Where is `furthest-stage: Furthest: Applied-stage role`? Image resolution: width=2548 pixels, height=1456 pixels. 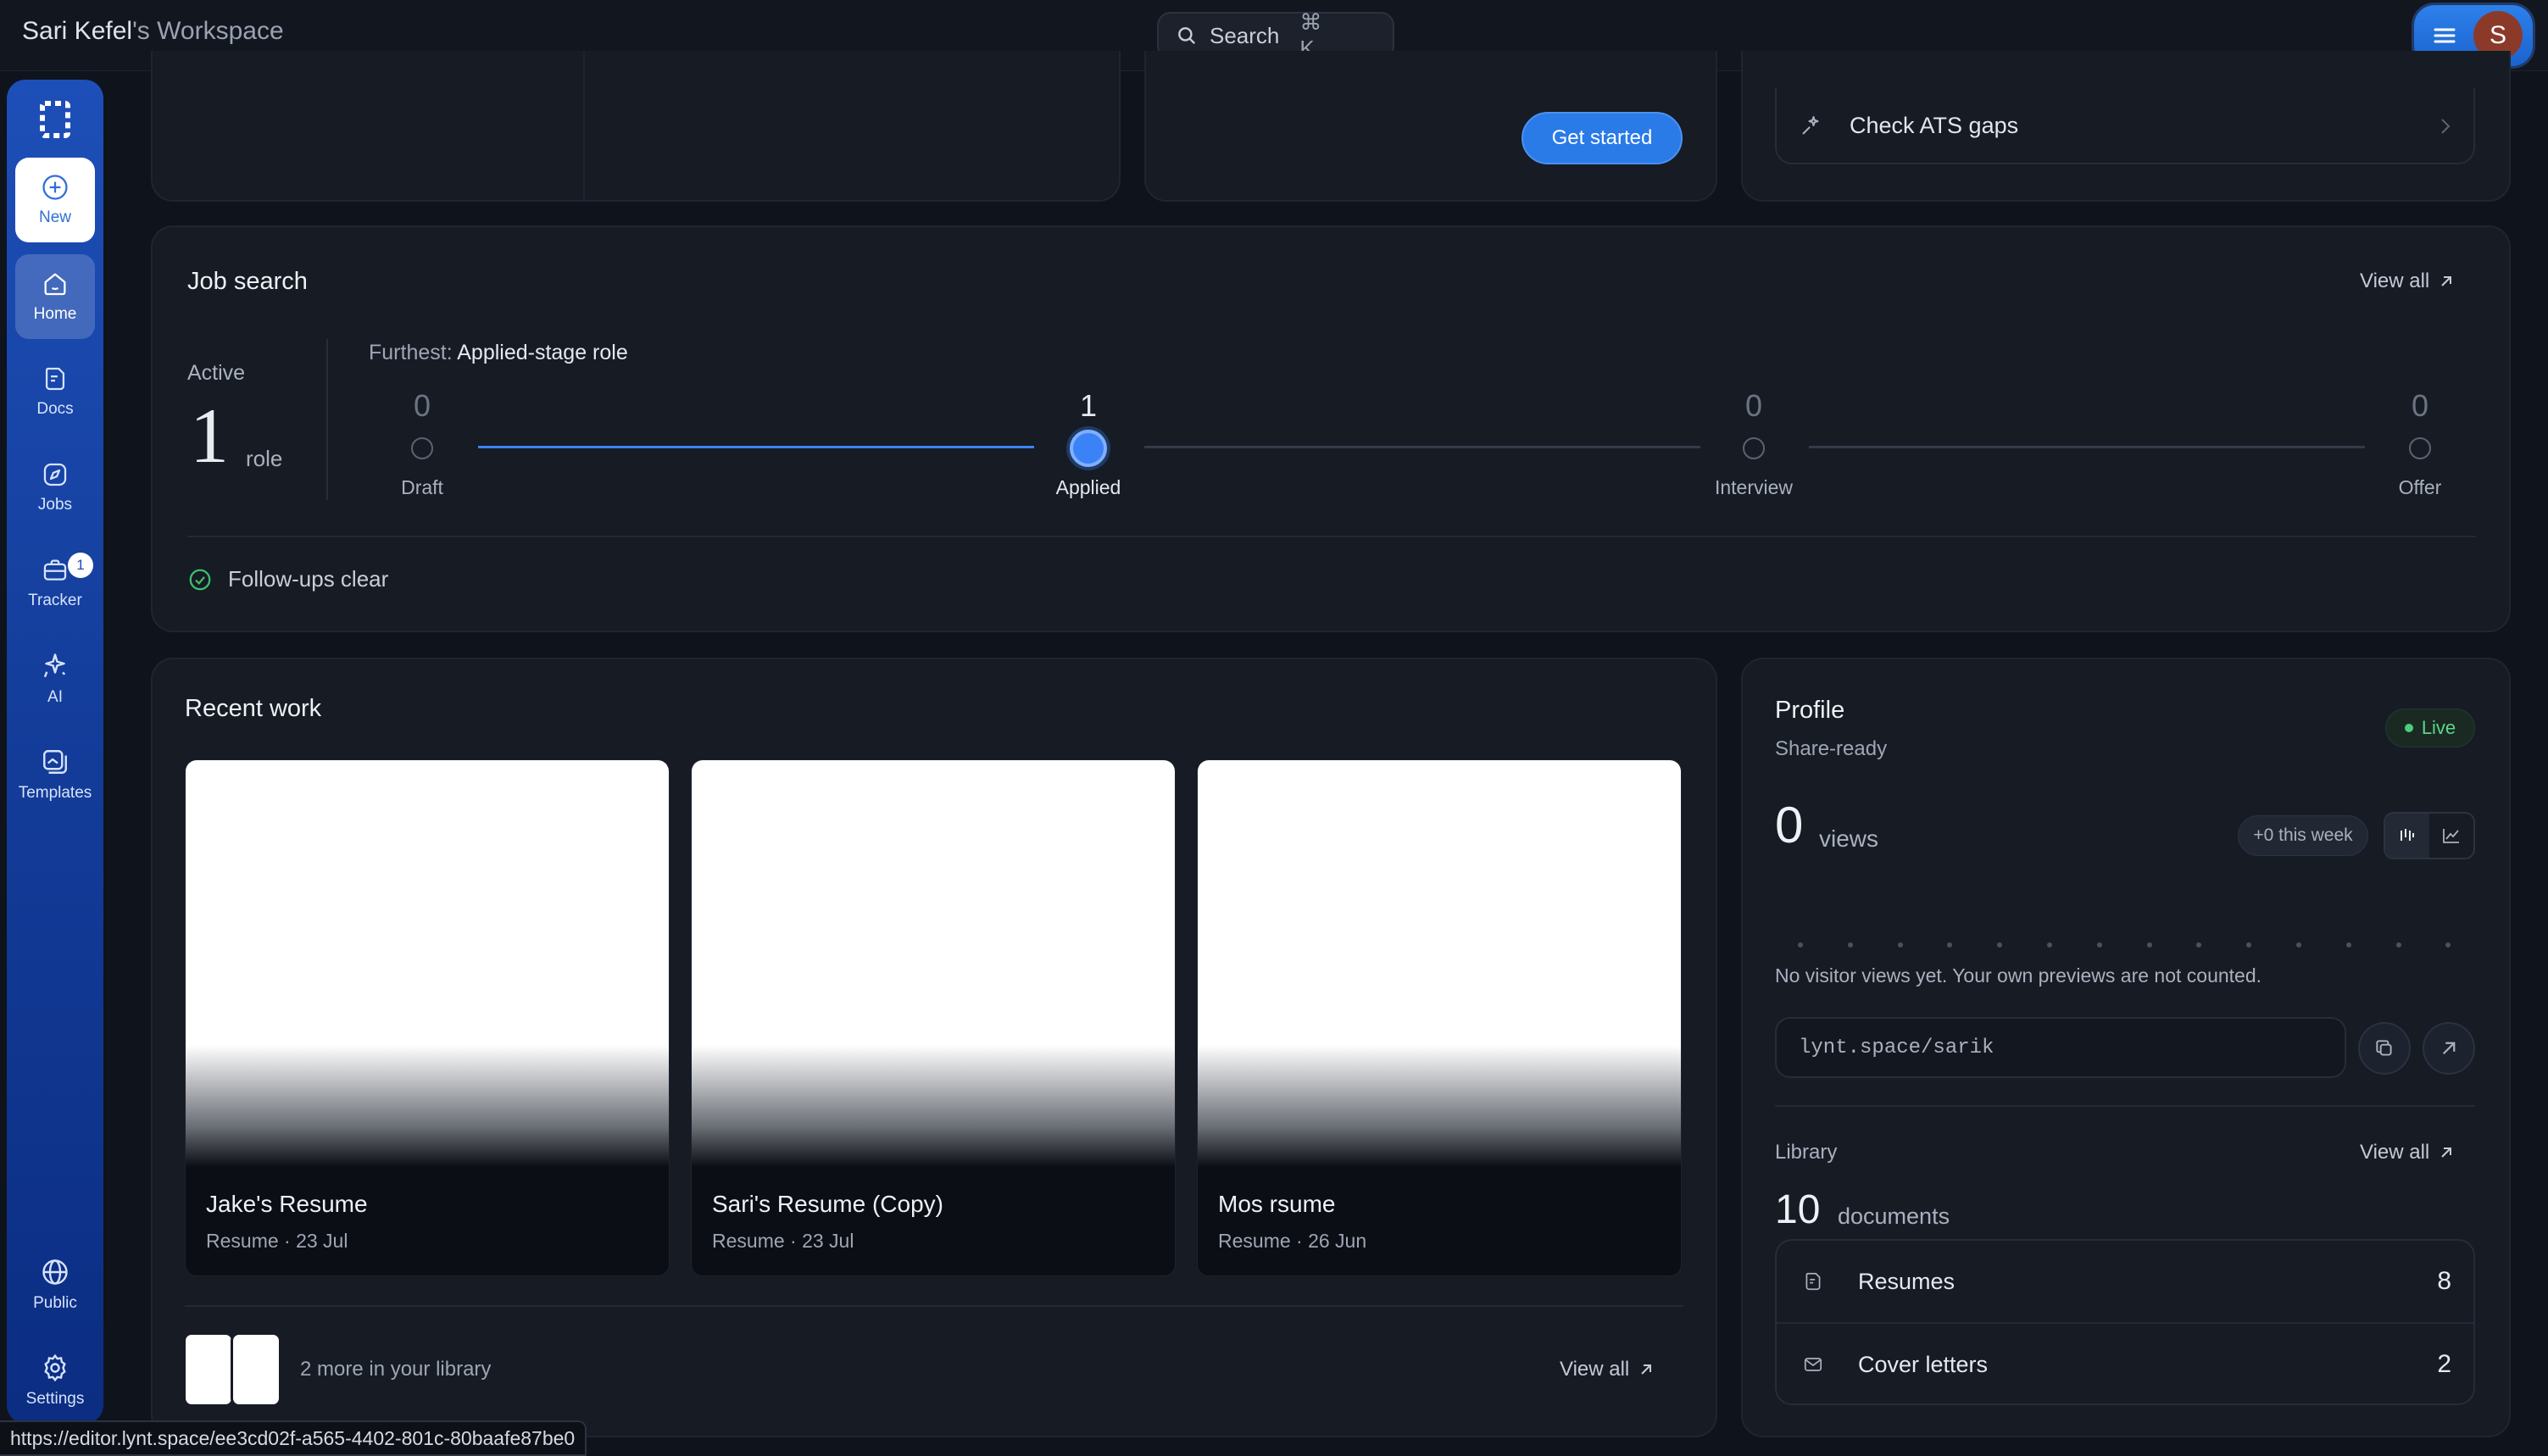 furthest-stage: Furthest: Applied-stage role is located at coordinates (498, 353).